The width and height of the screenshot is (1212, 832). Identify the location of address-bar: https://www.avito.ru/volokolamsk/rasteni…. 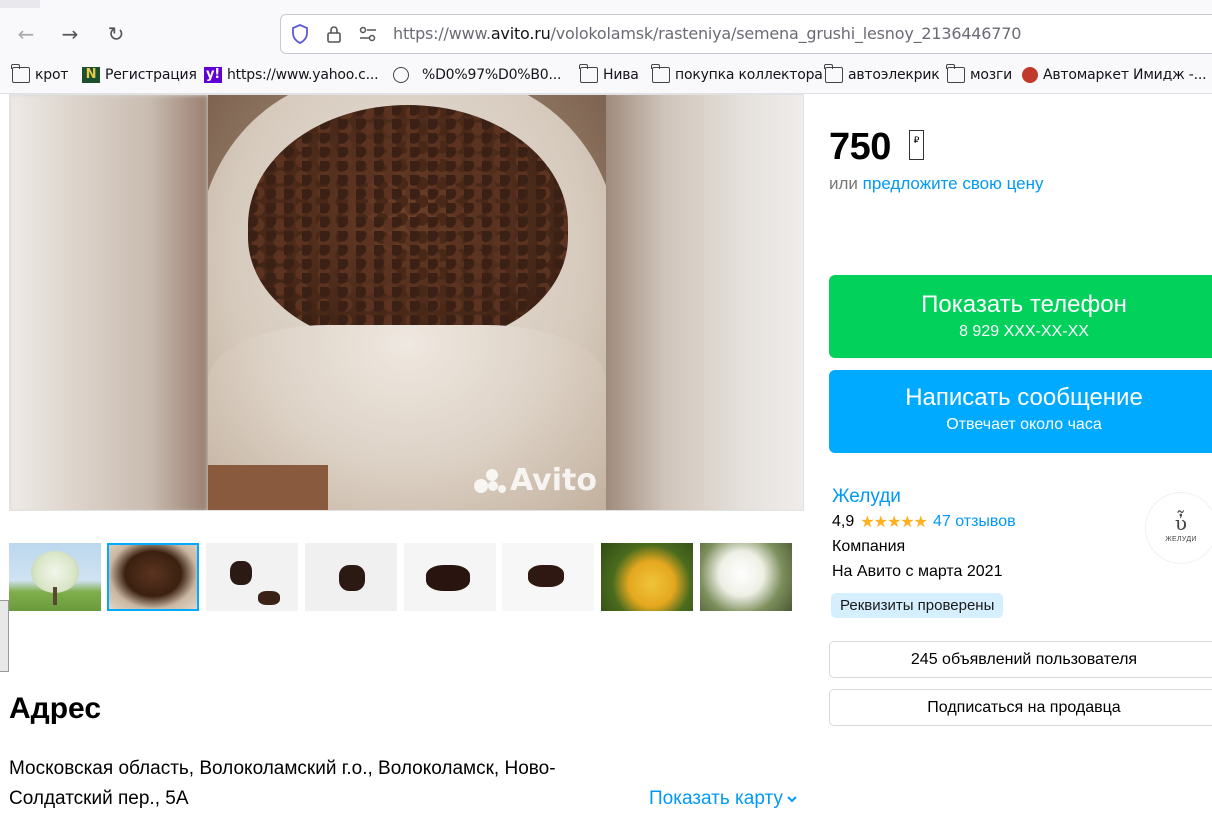
(746, 34).